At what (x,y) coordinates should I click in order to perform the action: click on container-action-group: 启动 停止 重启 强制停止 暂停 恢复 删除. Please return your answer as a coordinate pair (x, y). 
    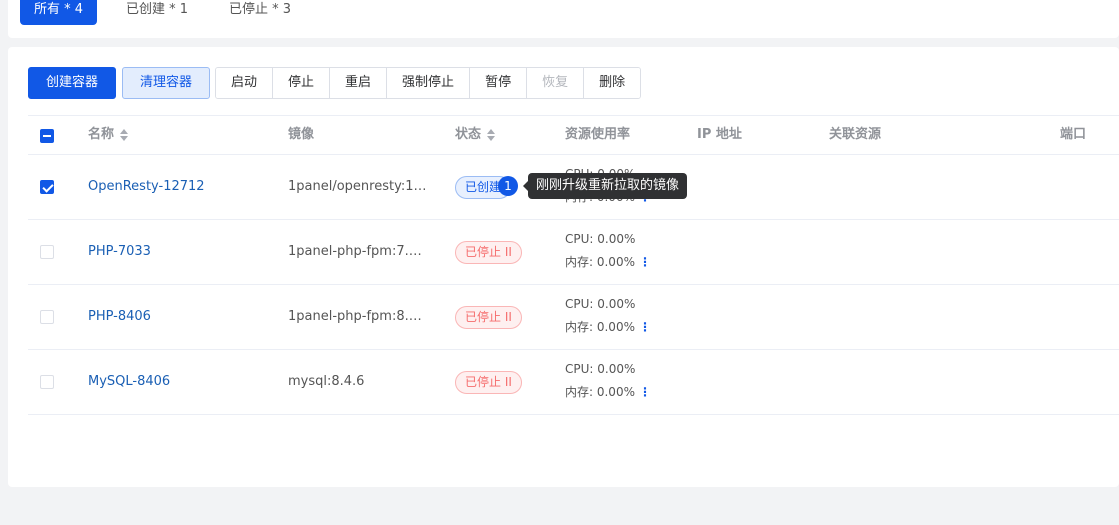
    Looking at the image, I should click on (428, 83).